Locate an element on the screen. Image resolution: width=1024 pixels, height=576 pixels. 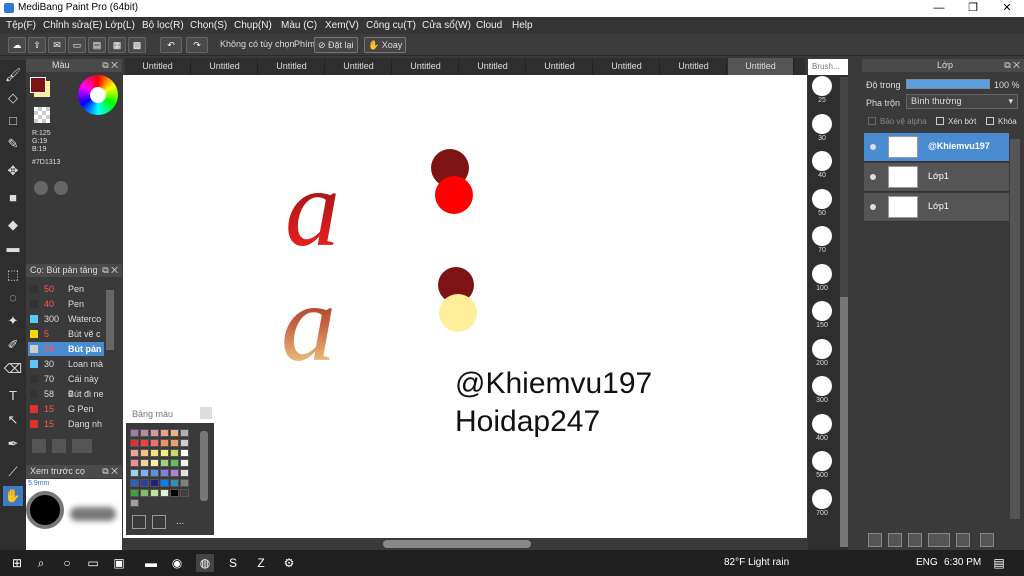
task-view-icon: ▭ is located at coordinates (93, 563).